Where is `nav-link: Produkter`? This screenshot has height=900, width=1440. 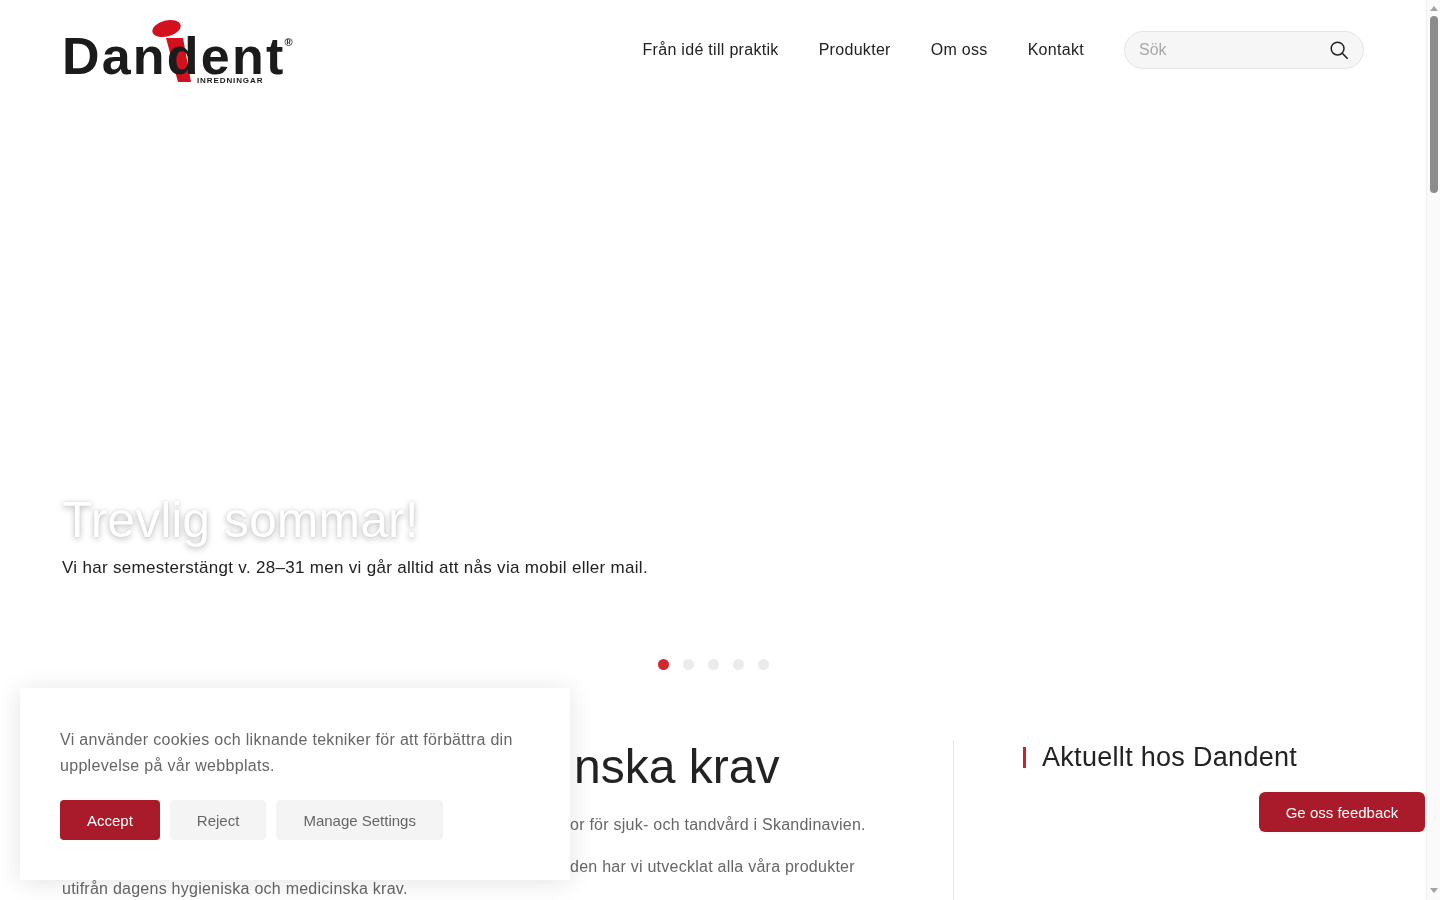
nav-link: Produkter is located at coordinates (854, 50).